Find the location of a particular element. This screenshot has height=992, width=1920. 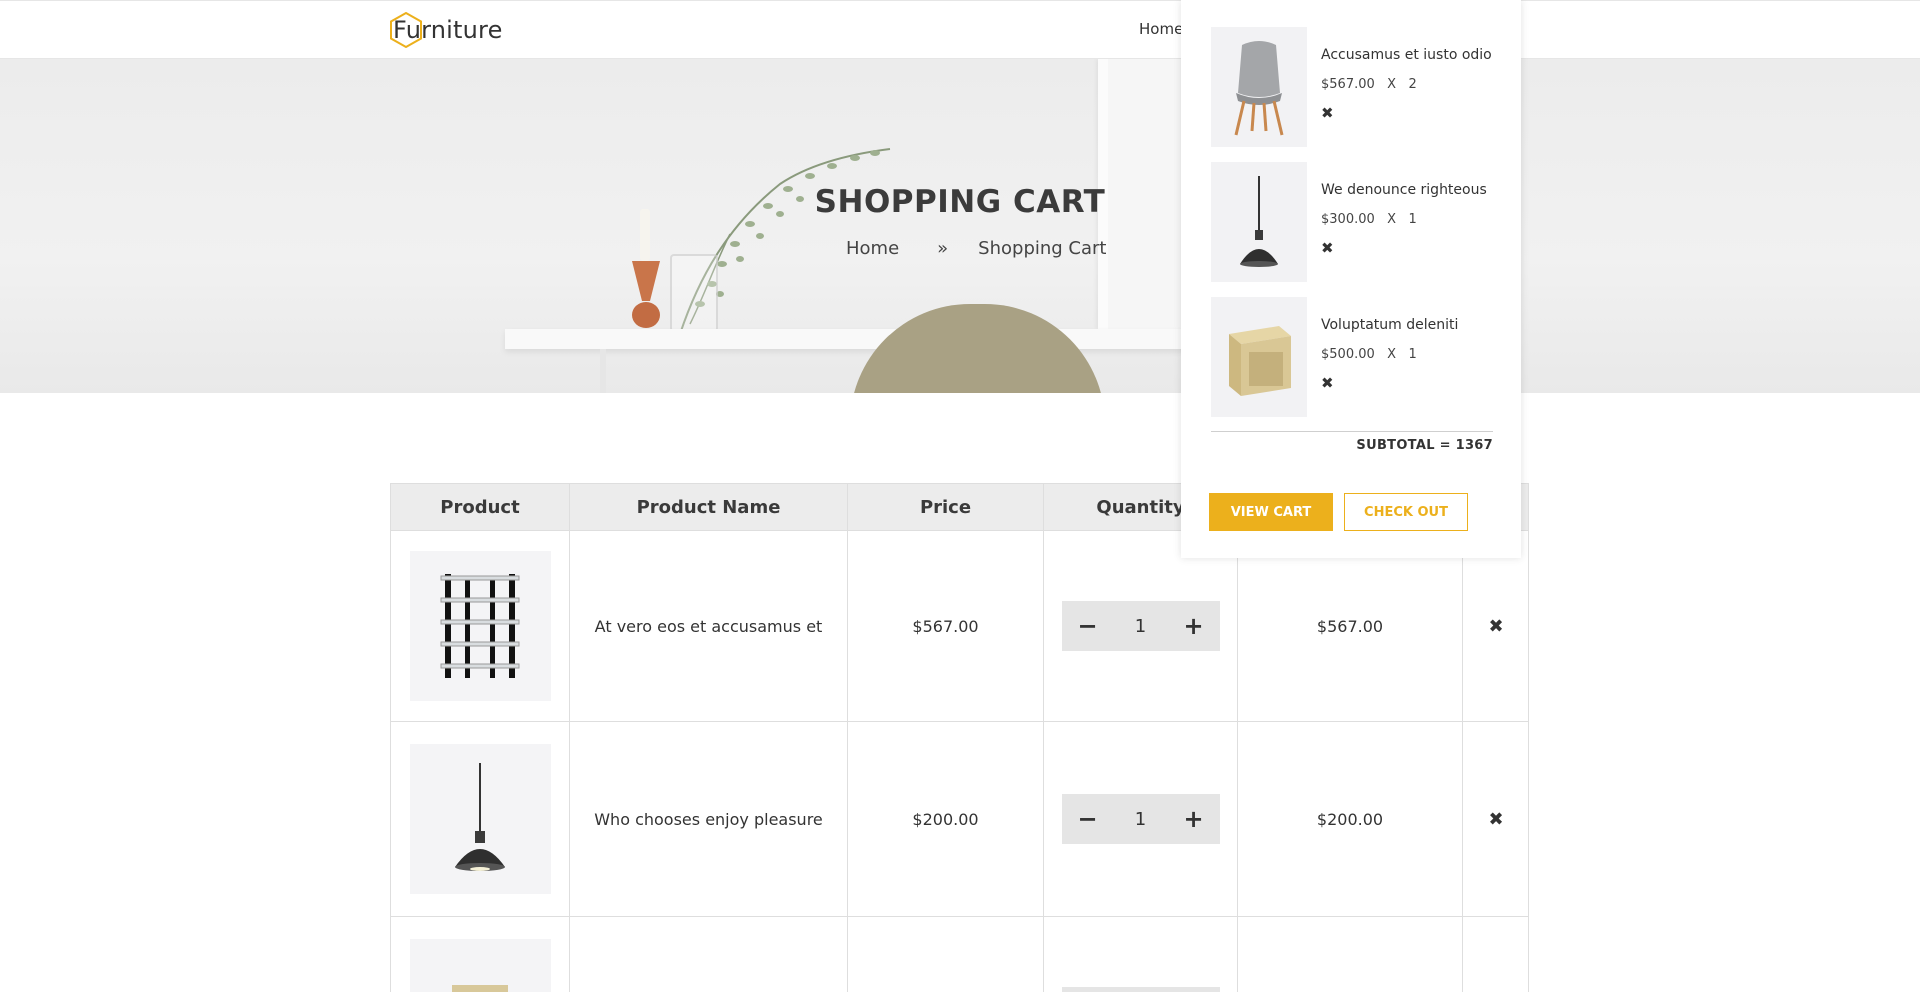

desk-leg-decoration is located at coordinates (603, 371).